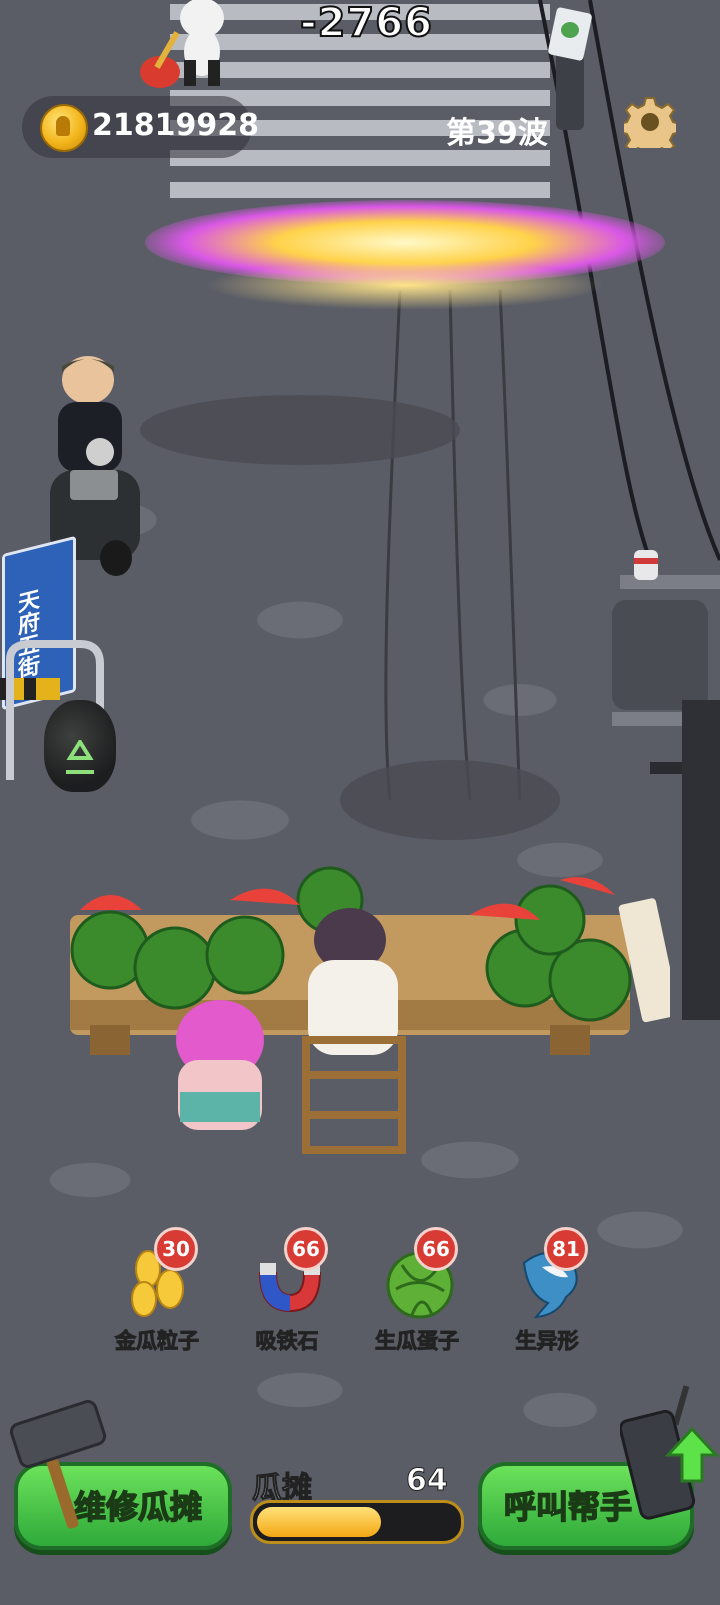 The height and width of the screenshot is (1605, 720). Describe the element at coordinates (417, 1295) in the screenshot. I see `powerup-green-melon: 66 生瓜蛋子` at that location.